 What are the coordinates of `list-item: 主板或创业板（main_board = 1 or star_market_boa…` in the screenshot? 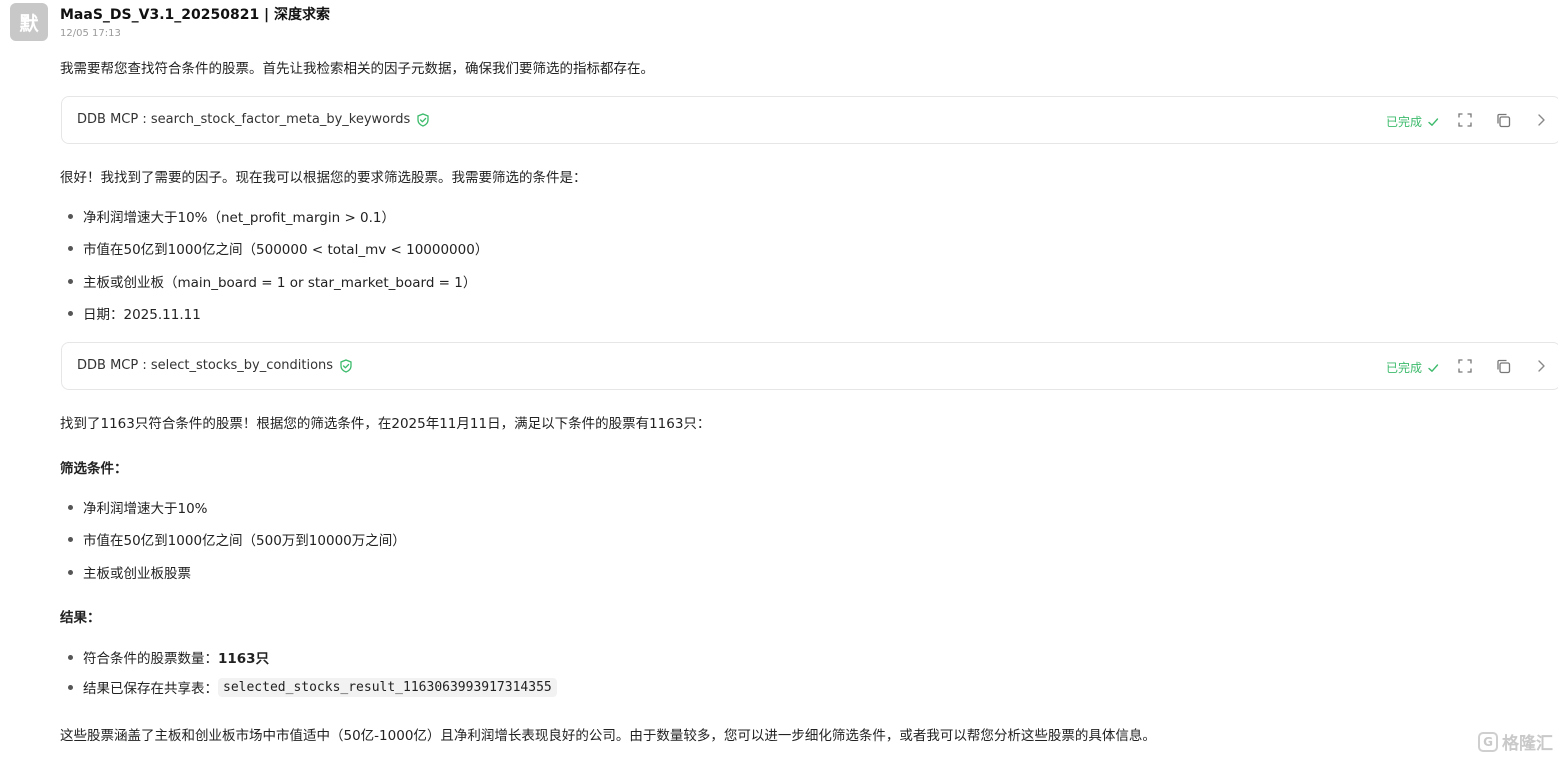 It's located at (272, 281).